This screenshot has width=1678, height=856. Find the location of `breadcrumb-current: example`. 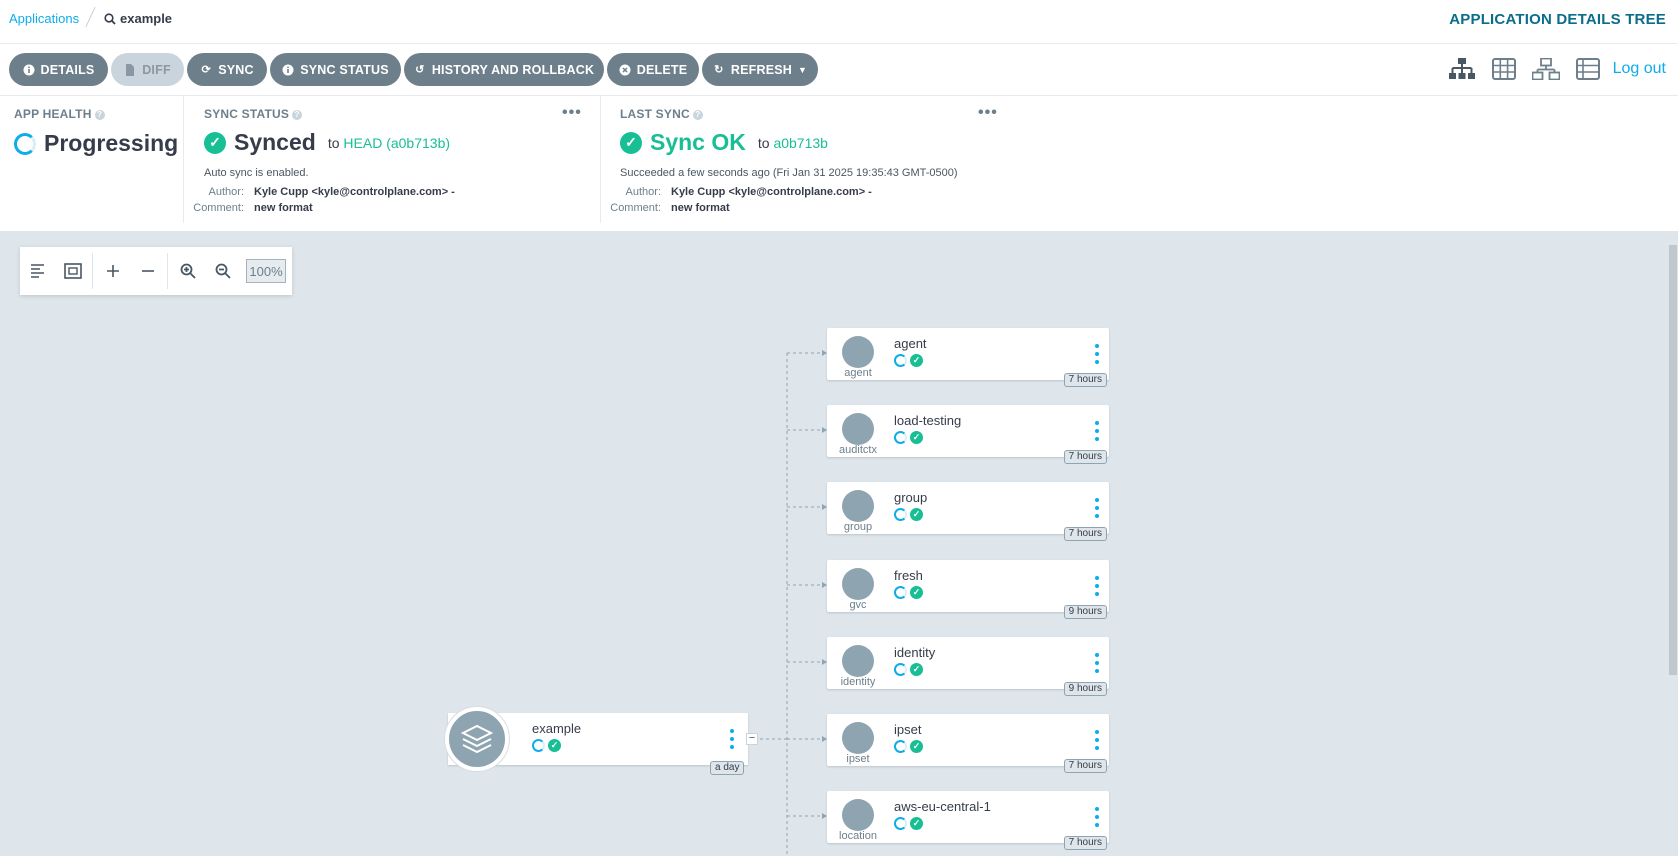

breadcrumb-current: example is located at coordinates (138, 18).